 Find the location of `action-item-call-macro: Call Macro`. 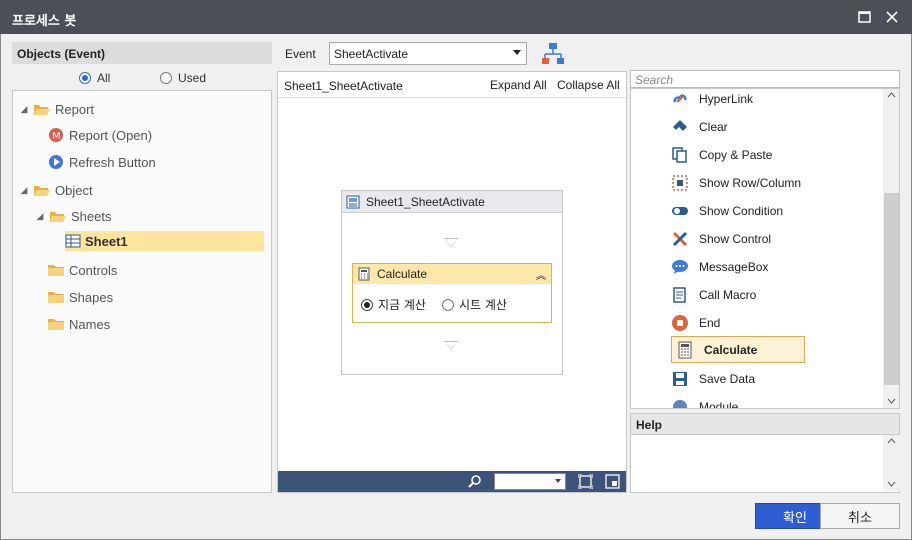

action-item-call-macro: Call Macro is located at coordinates (713, 295).